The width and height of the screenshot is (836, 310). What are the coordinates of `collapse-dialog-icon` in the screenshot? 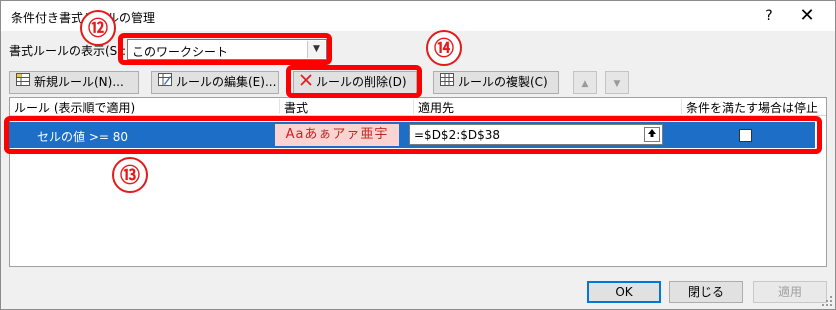 It's located at (652, 134).